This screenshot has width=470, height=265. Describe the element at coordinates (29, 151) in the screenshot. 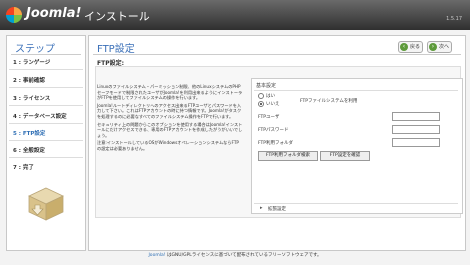

I see `step-general: 6 : 全般設定` at that location.